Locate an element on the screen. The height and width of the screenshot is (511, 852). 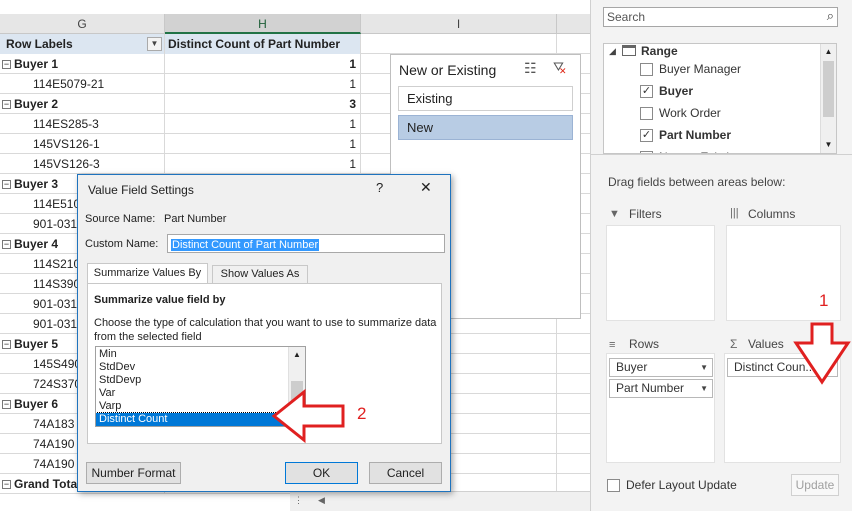
annotation-label-2: 2 is located at coordinates (361, 413).